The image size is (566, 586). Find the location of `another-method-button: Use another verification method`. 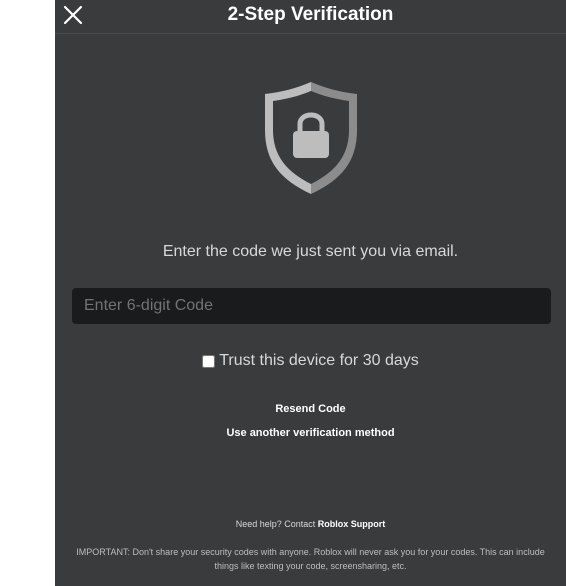

another-method-button: Use another verification method is located at coordinates (310, 433).